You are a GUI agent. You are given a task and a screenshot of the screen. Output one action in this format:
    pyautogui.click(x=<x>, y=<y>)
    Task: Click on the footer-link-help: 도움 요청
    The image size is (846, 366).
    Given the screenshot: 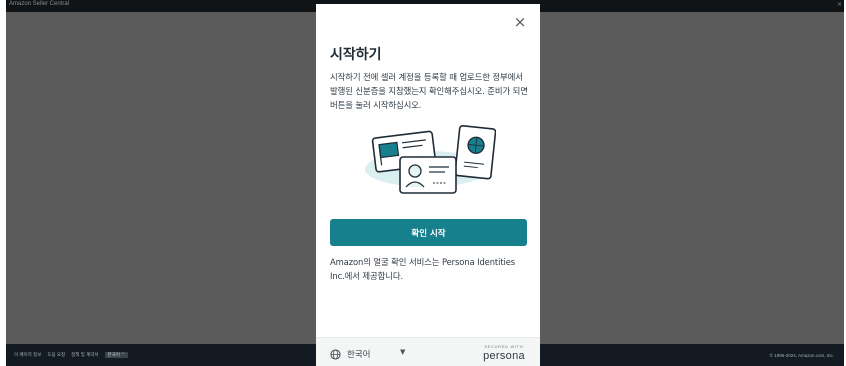 What is the action you would take?
    pyautogui.click(x=56, y=355)
    